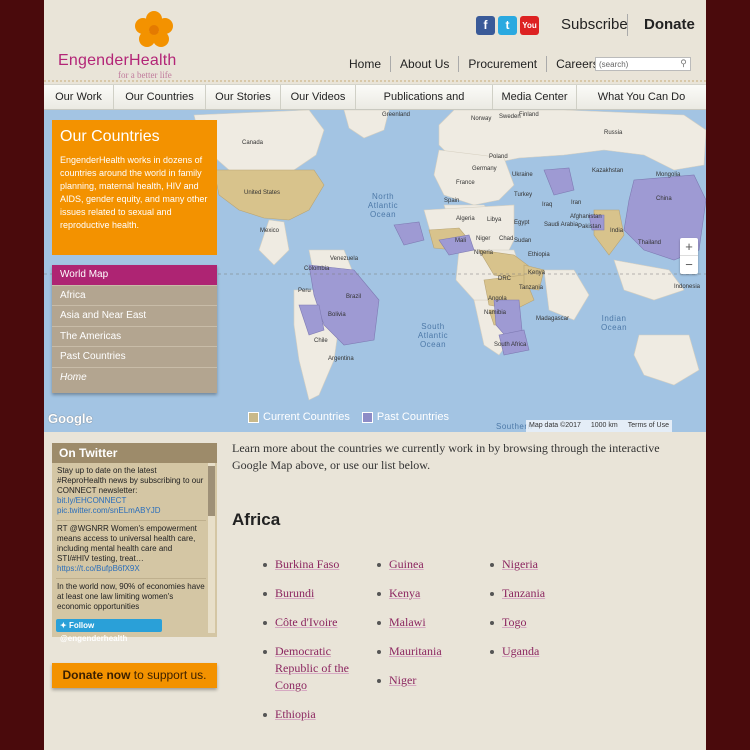  I want to click on africa-list-col2: Guinea Kenya Malawi Mauritania Niger, so click(427, 622).